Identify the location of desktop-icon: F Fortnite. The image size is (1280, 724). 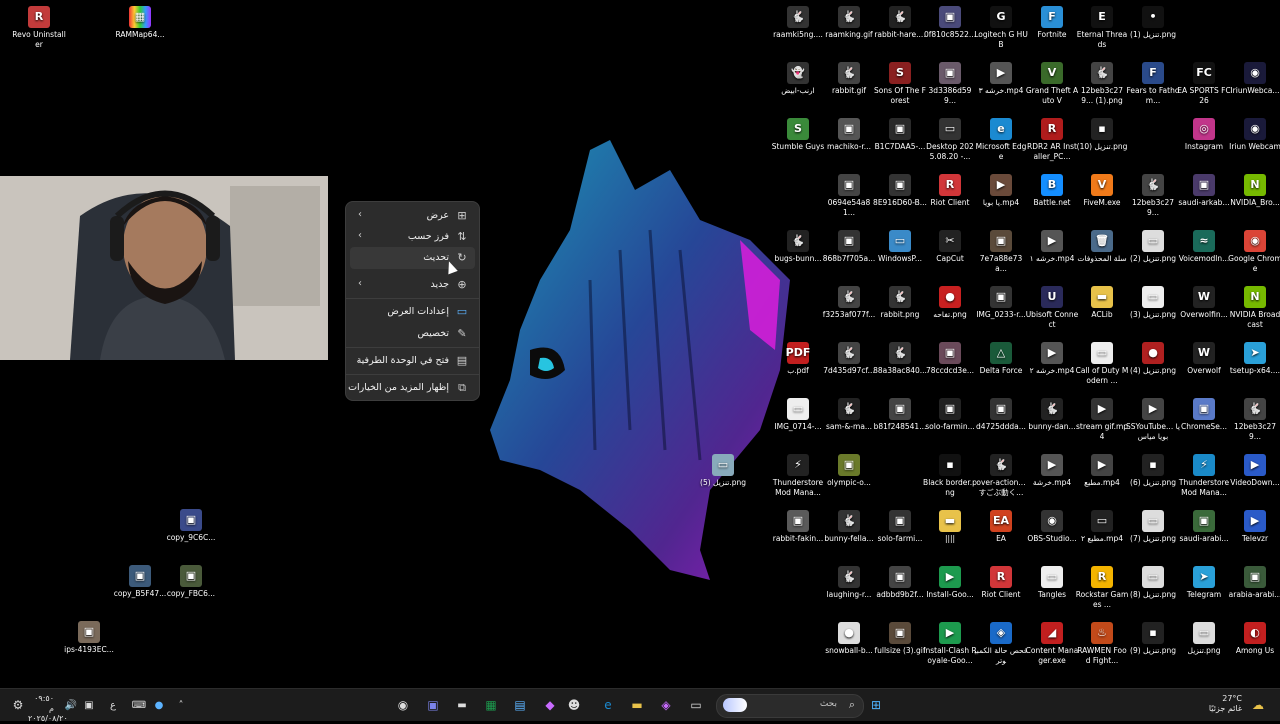
(1052, 30).